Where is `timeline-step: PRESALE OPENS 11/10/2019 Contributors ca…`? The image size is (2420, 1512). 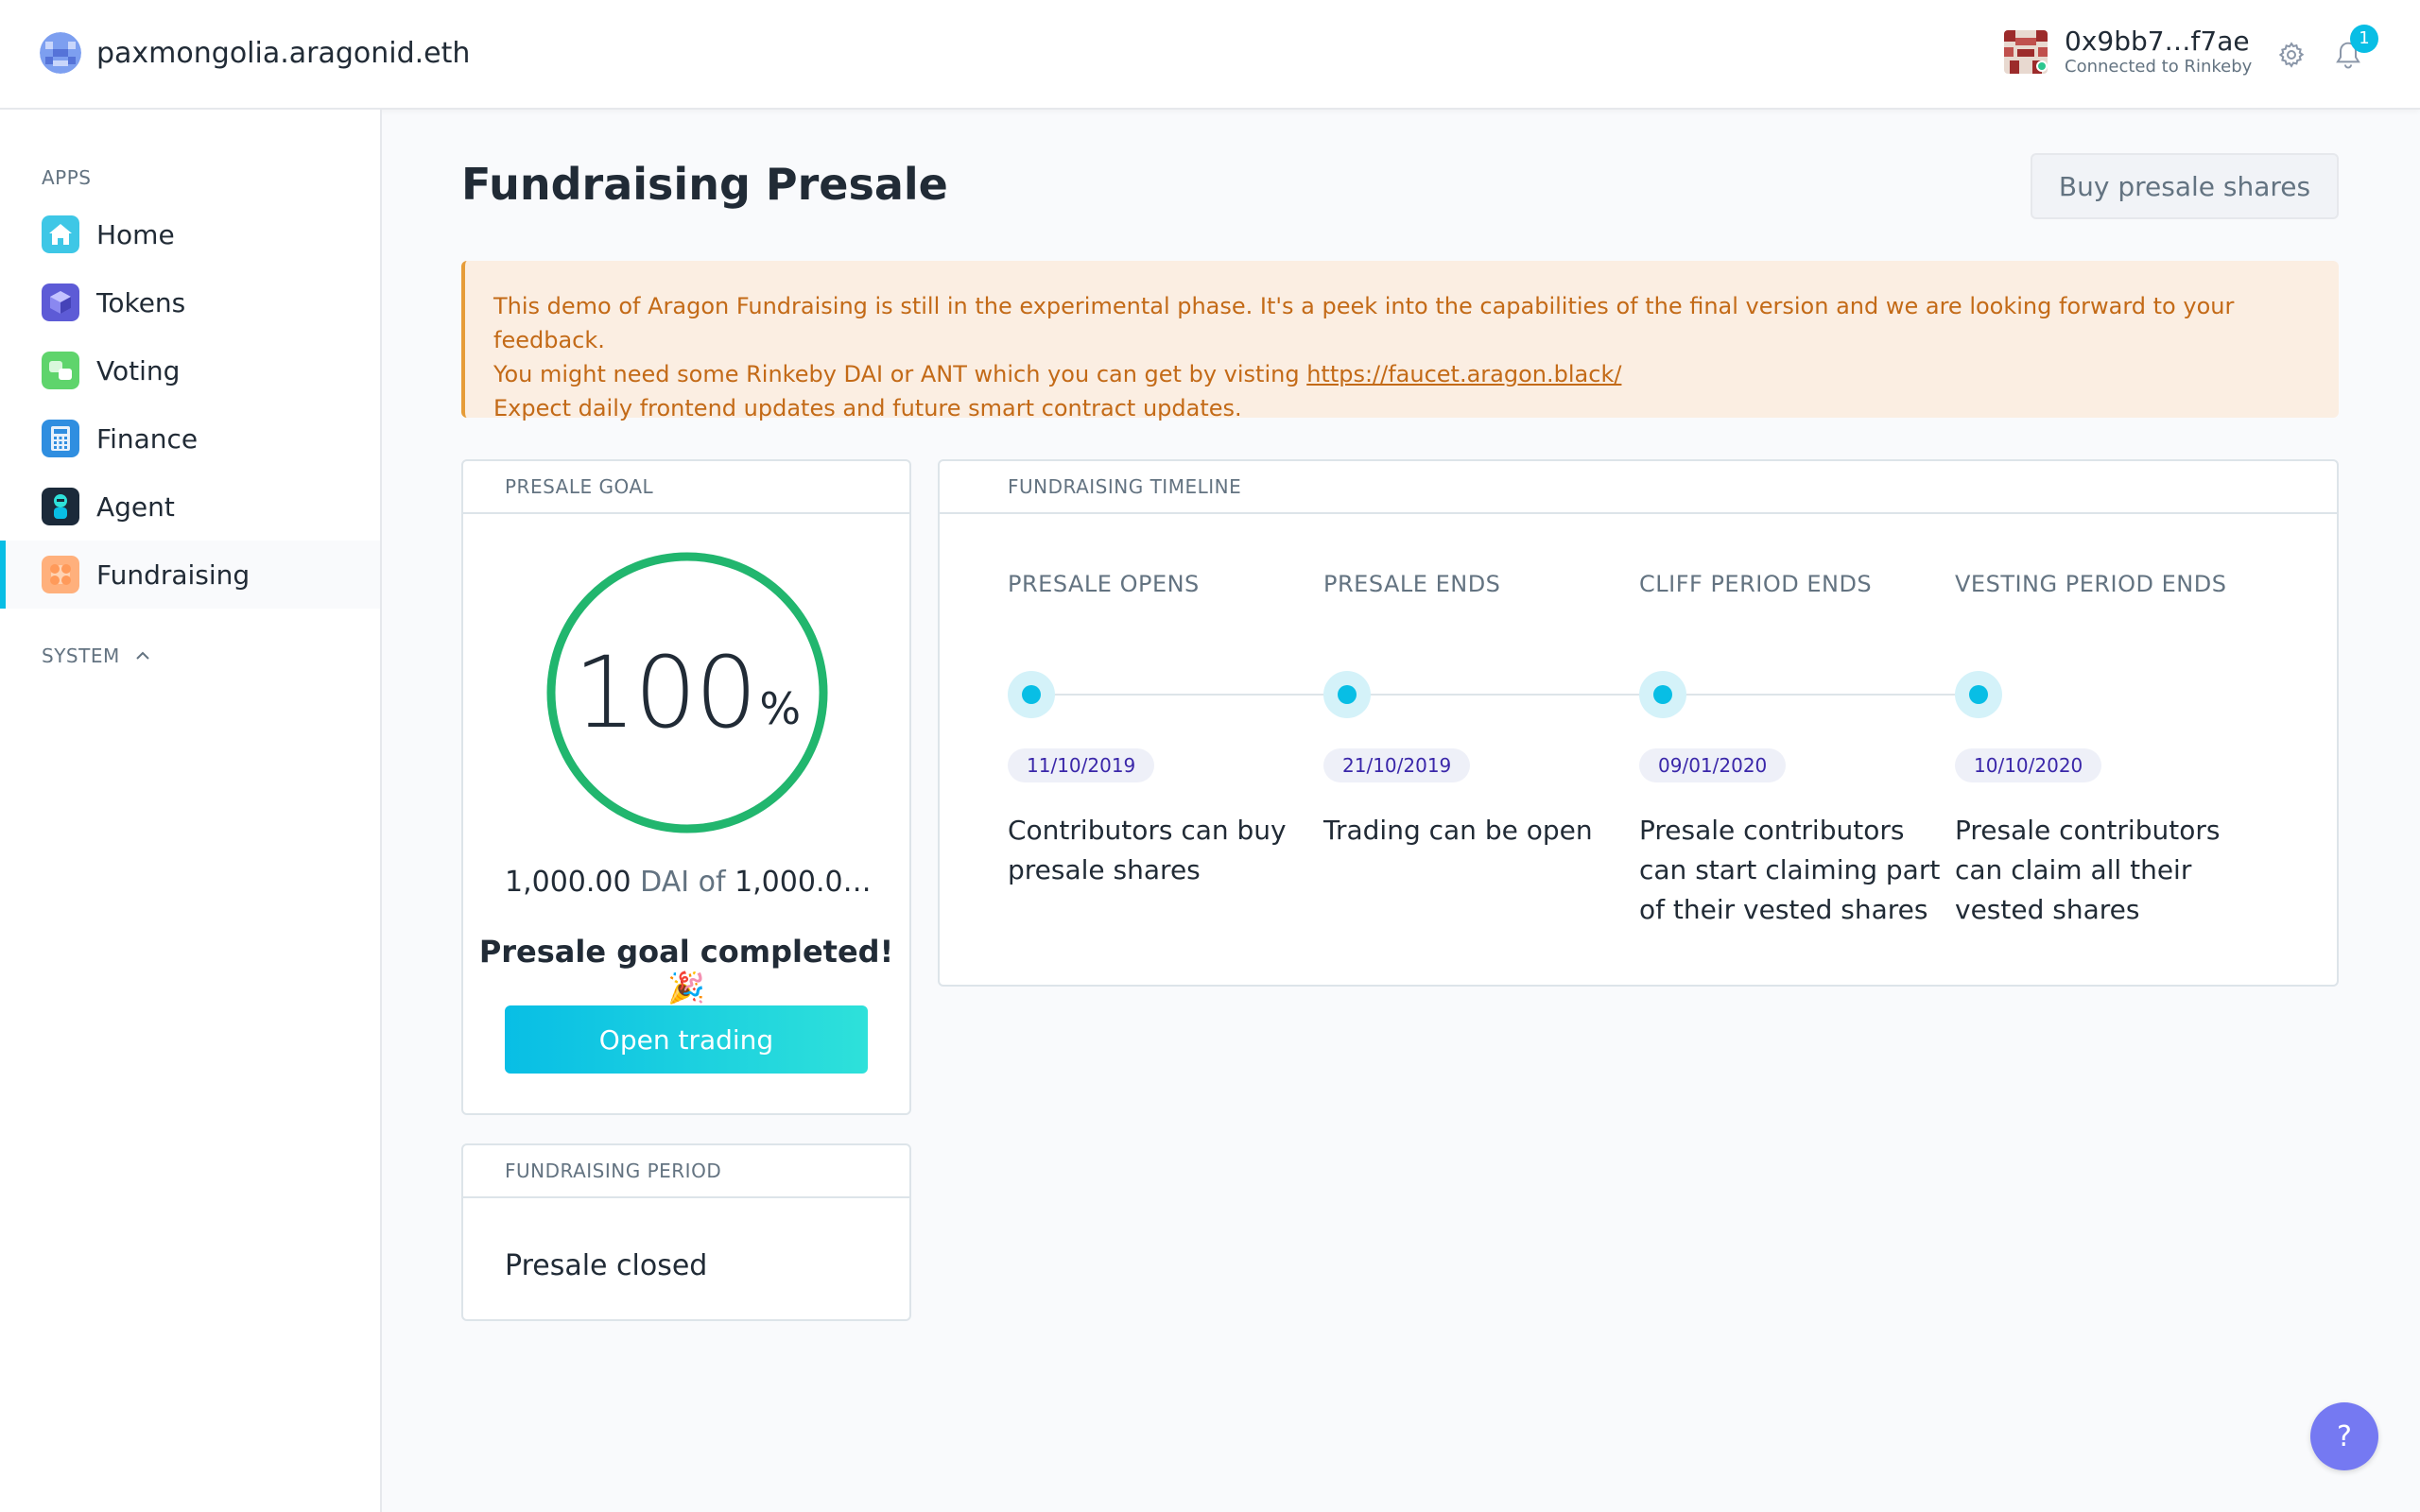
timeline-step: PRESALE OPENS 11/10/2019 Contributors ca… is located at coordinates (1159, 728).